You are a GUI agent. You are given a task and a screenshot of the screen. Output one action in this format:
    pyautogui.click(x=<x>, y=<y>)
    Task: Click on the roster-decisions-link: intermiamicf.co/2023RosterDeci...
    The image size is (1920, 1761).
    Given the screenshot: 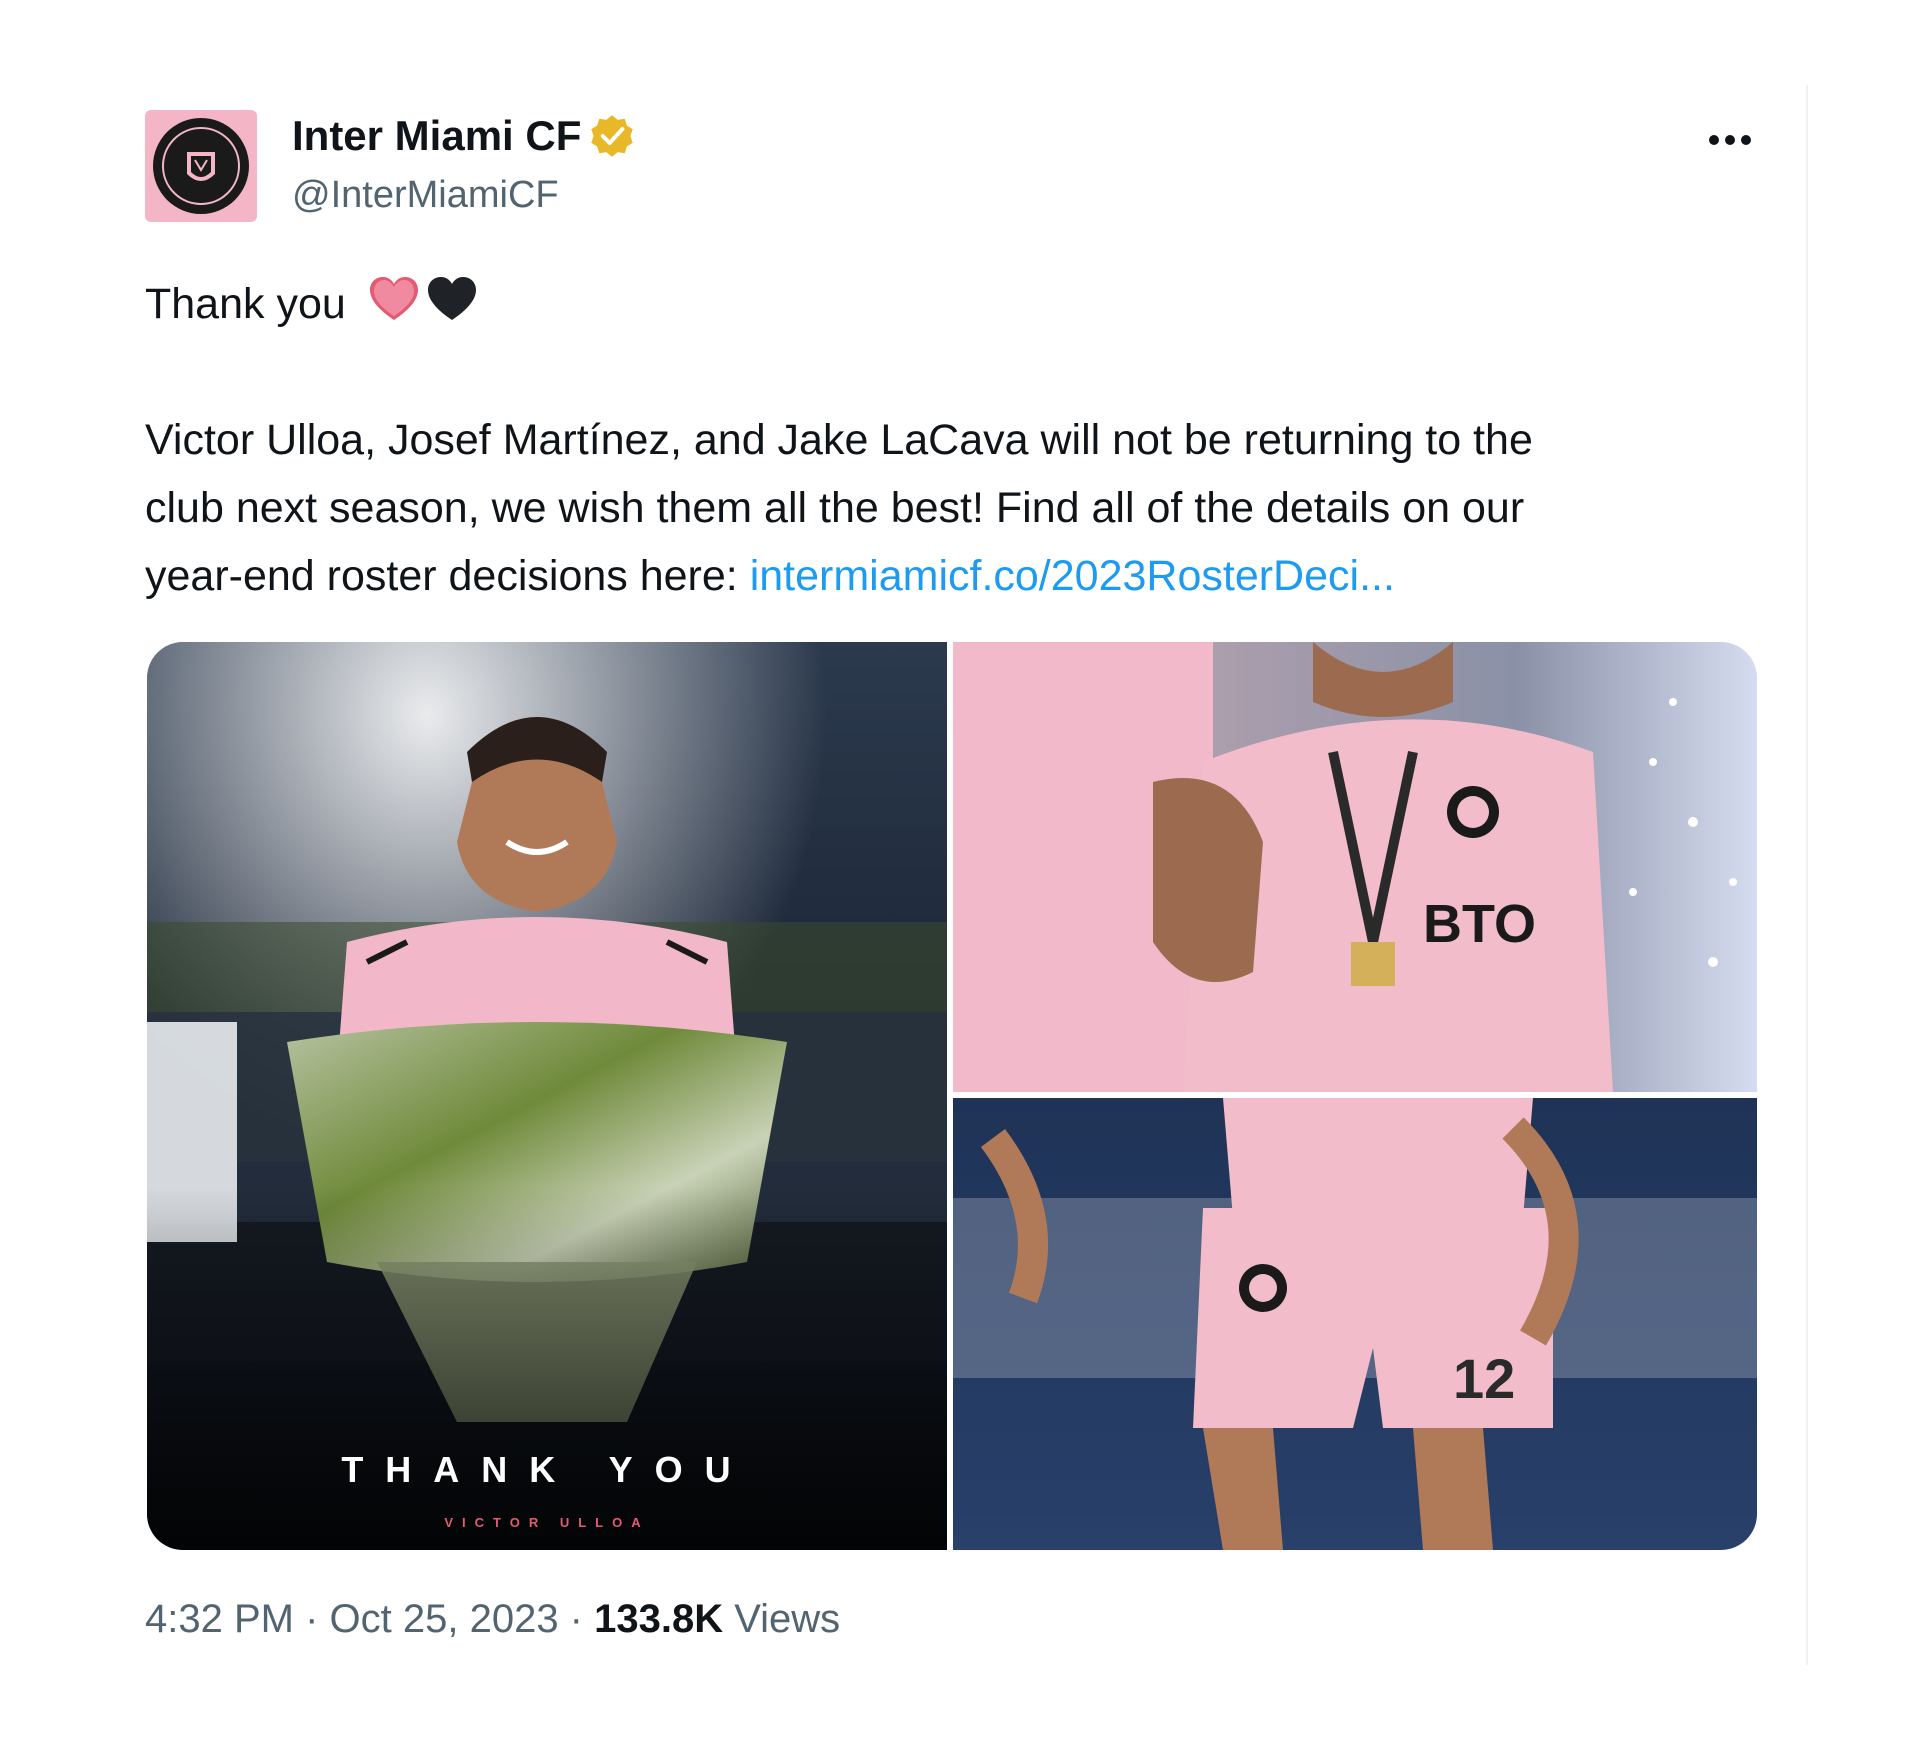 What is the action you would take?
    pyautogui.click(x=1072, y=576)
    